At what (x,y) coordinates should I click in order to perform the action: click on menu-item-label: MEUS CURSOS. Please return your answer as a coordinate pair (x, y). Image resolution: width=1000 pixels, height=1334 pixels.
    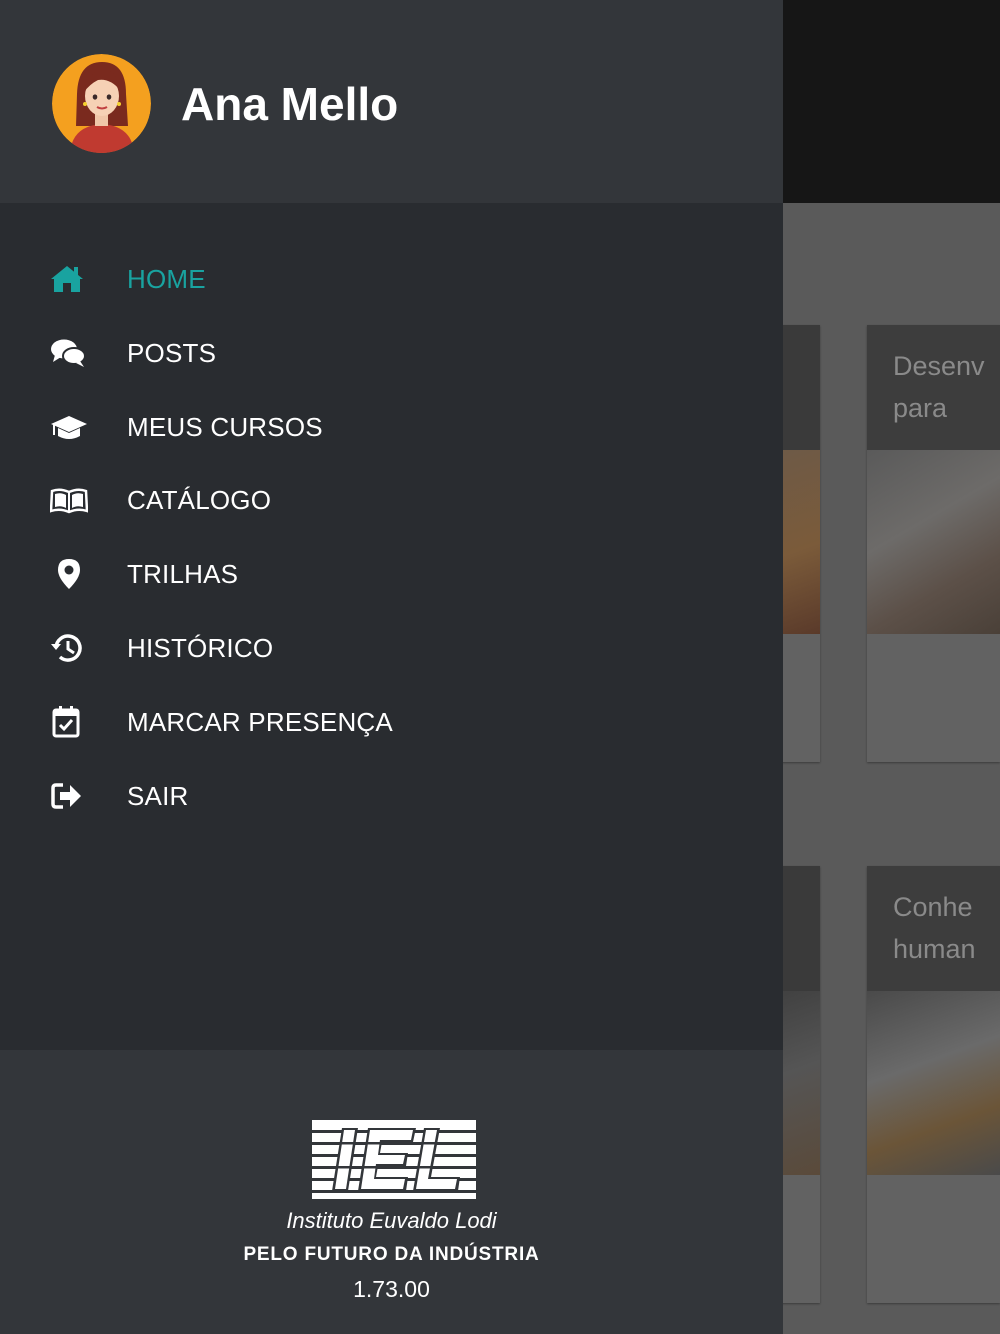
    Looking at the image, I should click on (225, 426).